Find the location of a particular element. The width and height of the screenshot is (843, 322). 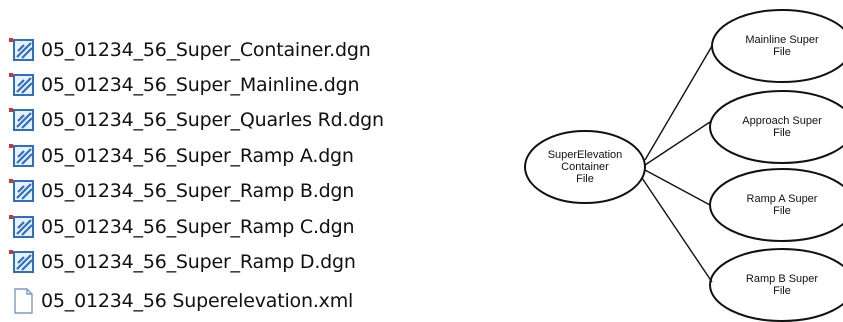

file-row: 05_01234_56 Superelevation.xml is located at coordinates (180, 301).